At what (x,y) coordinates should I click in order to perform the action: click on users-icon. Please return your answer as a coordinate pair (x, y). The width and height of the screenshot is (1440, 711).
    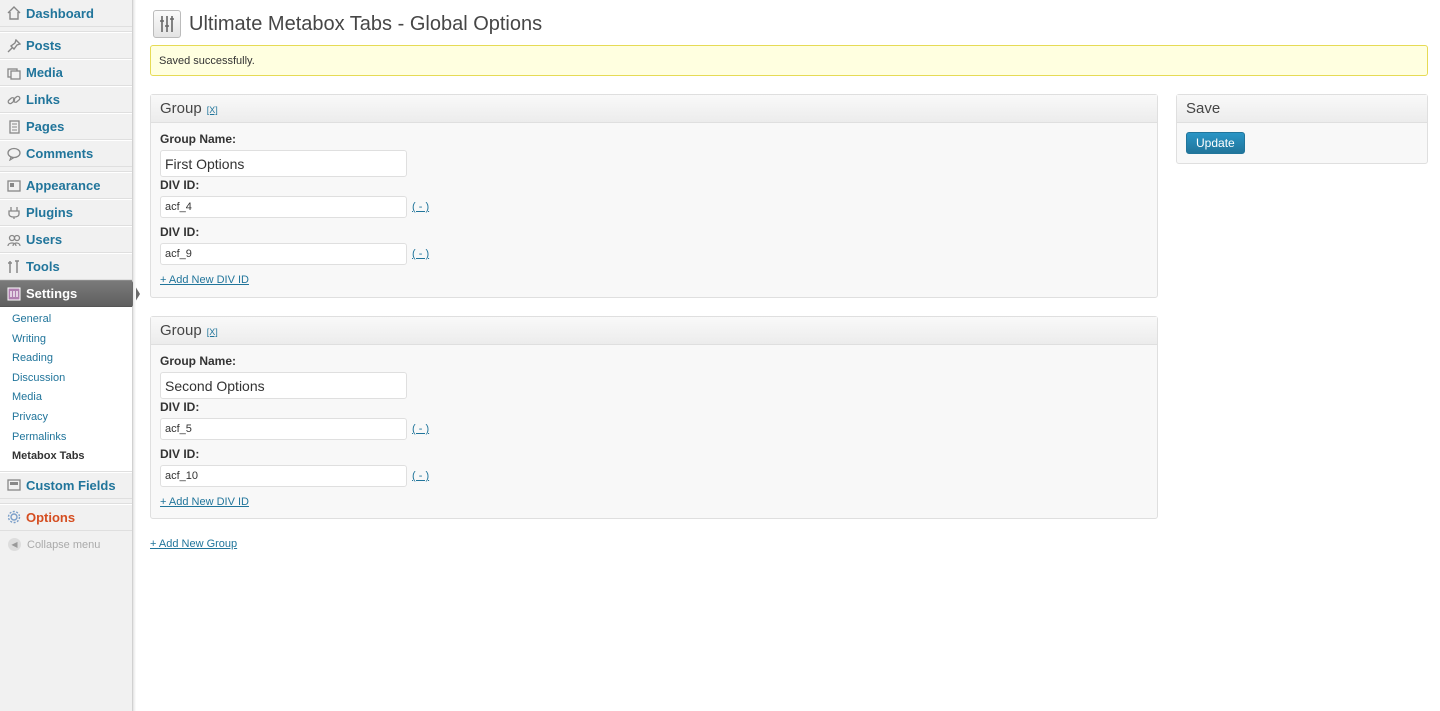
    Looking at the image, I should click on (14, 240).